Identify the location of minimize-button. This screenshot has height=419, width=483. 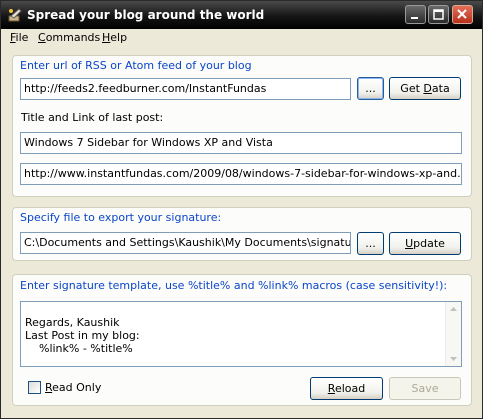
(415, 14).